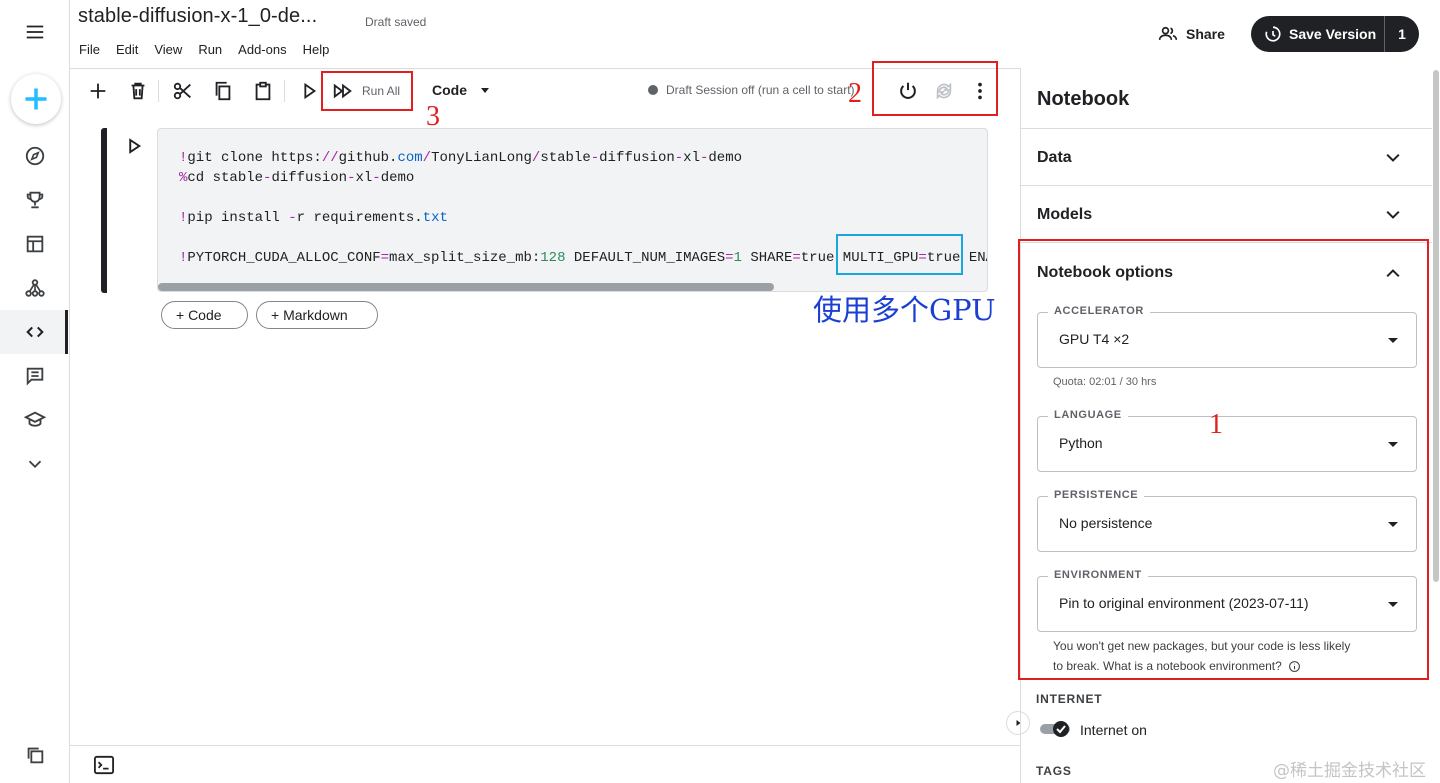 This screenshot has width=1440, height=783. Describe the element at coordinates (485, 90) in the screenshot. I see `caret-down-icon` at that location.